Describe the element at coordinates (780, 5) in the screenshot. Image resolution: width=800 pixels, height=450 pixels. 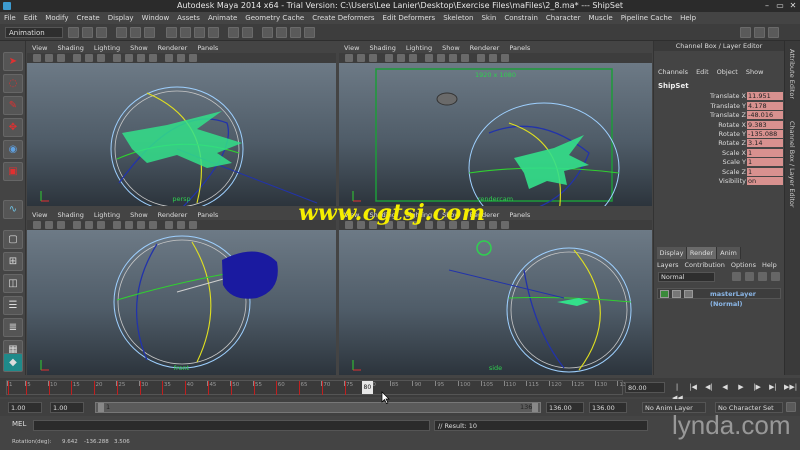
I see `maximize-button: ▭` at that location.